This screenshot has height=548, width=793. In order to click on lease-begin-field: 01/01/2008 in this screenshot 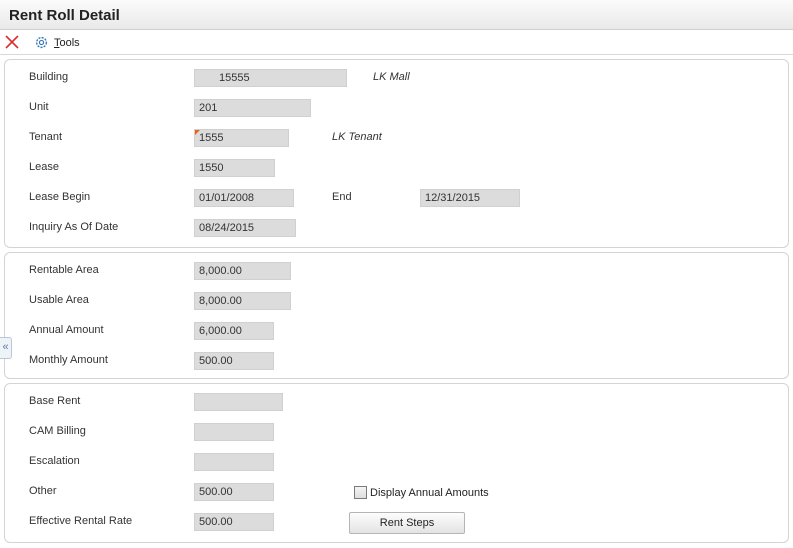, I will do `click(244, 198)`.